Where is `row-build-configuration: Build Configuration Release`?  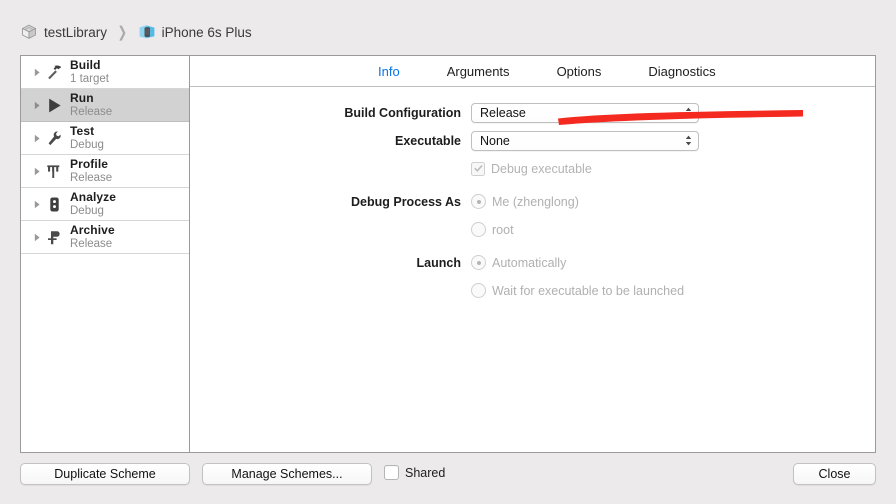 row-build-configuration: Build Configuration Release is located at coordinates (532, 112).